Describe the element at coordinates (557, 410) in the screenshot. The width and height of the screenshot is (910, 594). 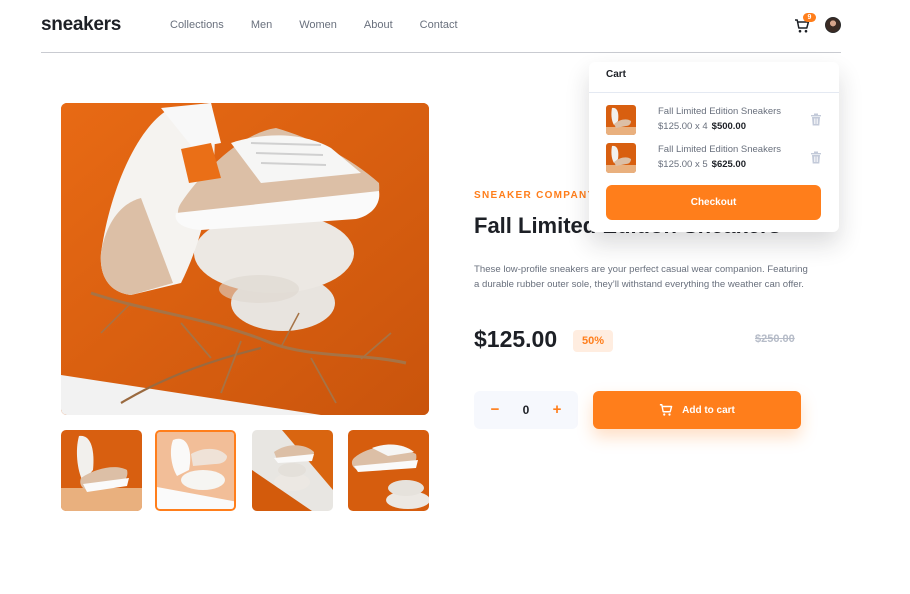
I see `increase-quantity-button: +` at that location.